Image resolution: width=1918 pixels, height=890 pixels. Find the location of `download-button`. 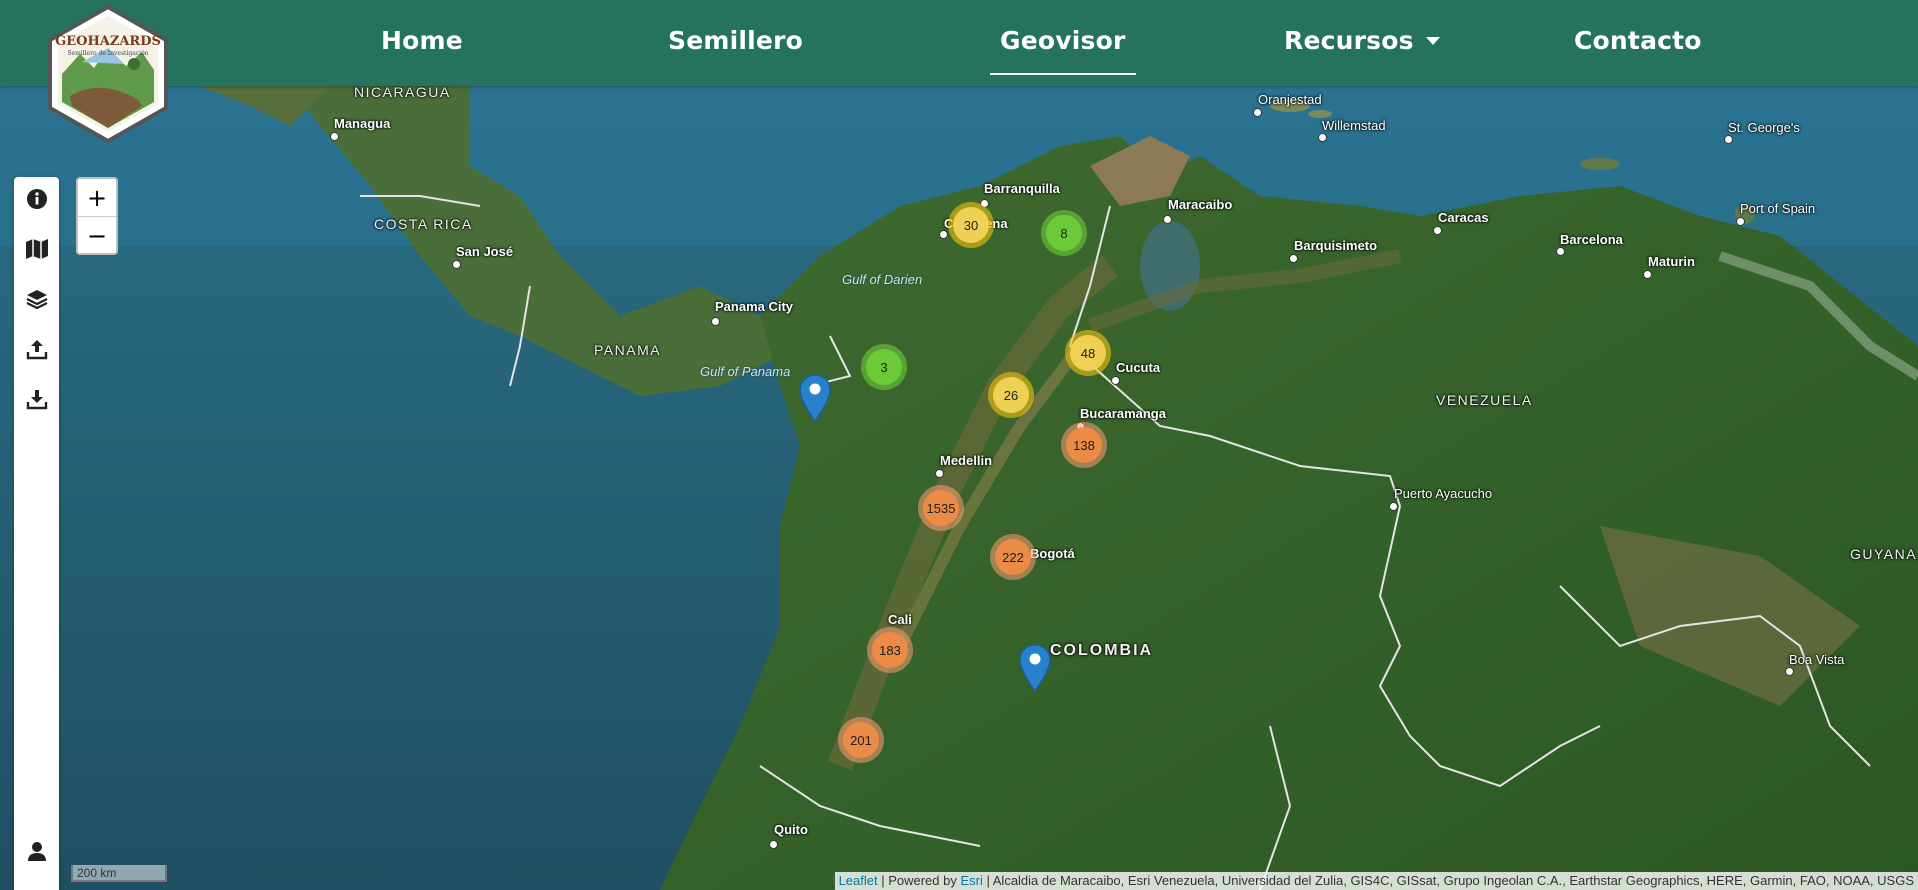

download-button is located at coordinates (36, 399).